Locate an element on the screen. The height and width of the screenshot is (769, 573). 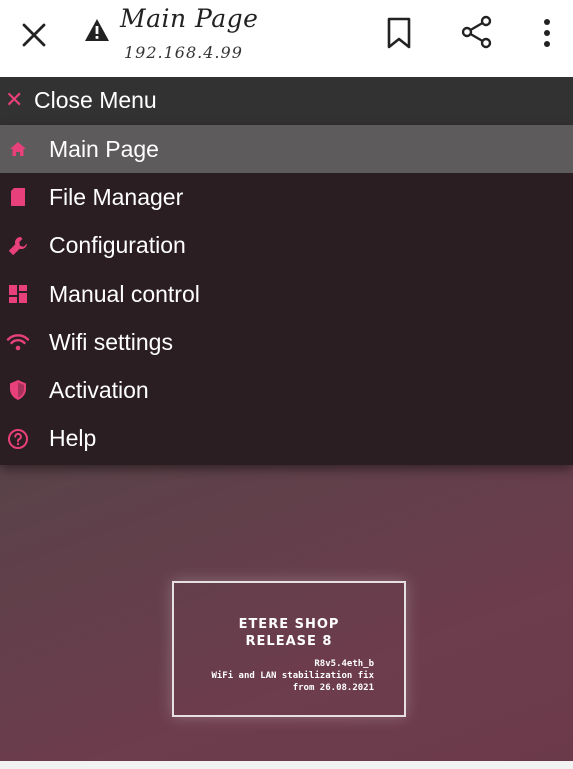
menu-item-file-manager: File Manager is located at coordinates (286, 197).